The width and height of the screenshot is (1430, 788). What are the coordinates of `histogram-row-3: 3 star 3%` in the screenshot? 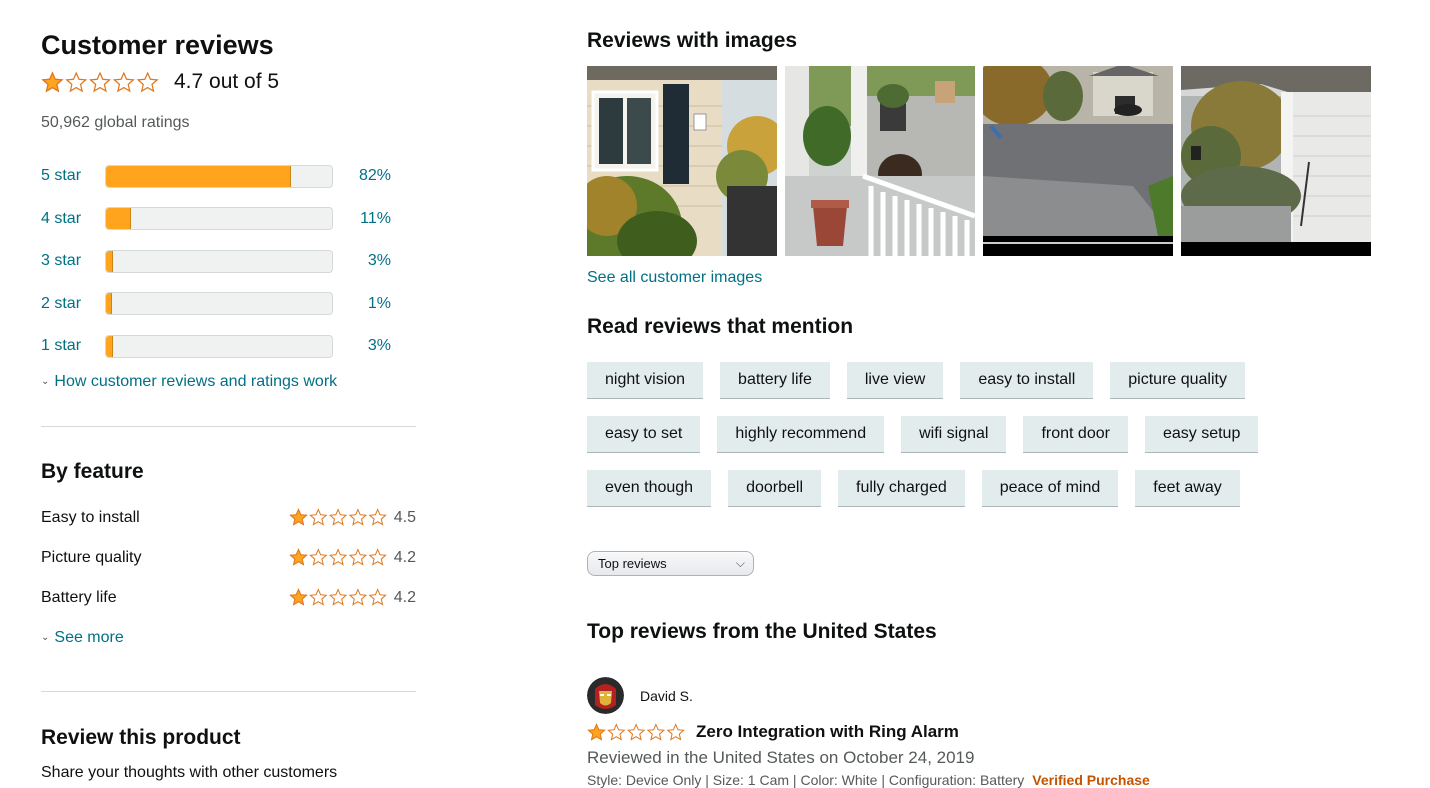 It's located at (216, 261).